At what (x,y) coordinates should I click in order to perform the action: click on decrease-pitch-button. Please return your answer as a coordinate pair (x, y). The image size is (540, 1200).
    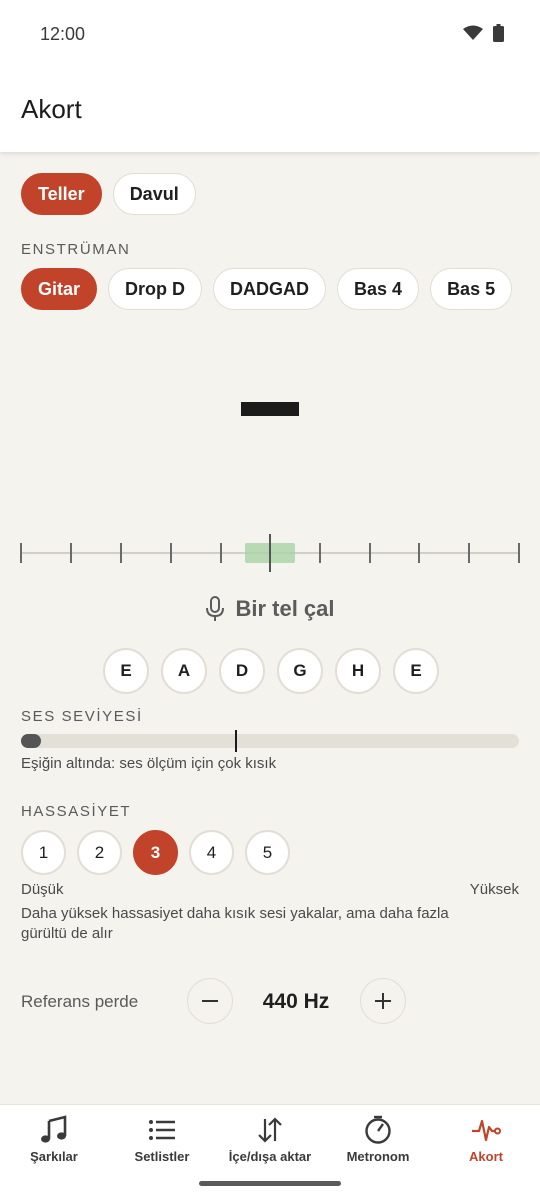
    Looking at the image, I should click on (210, 1001).